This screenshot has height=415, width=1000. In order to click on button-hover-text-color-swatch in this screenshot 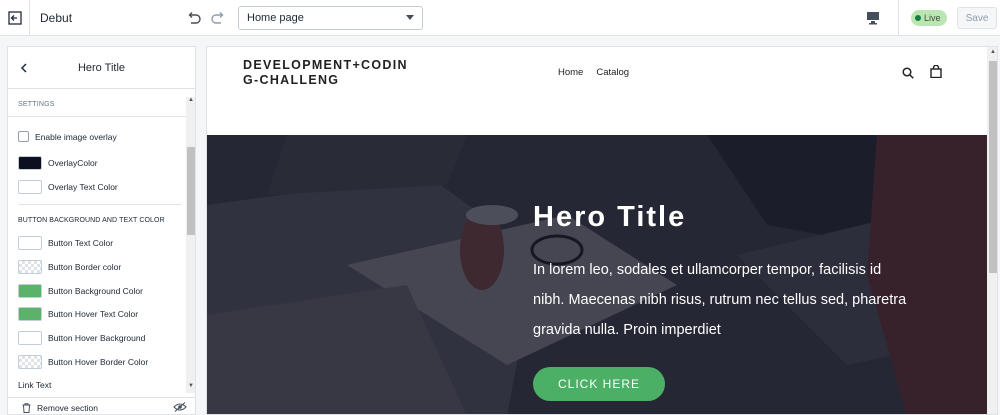, I will do `click(30, 314)`.